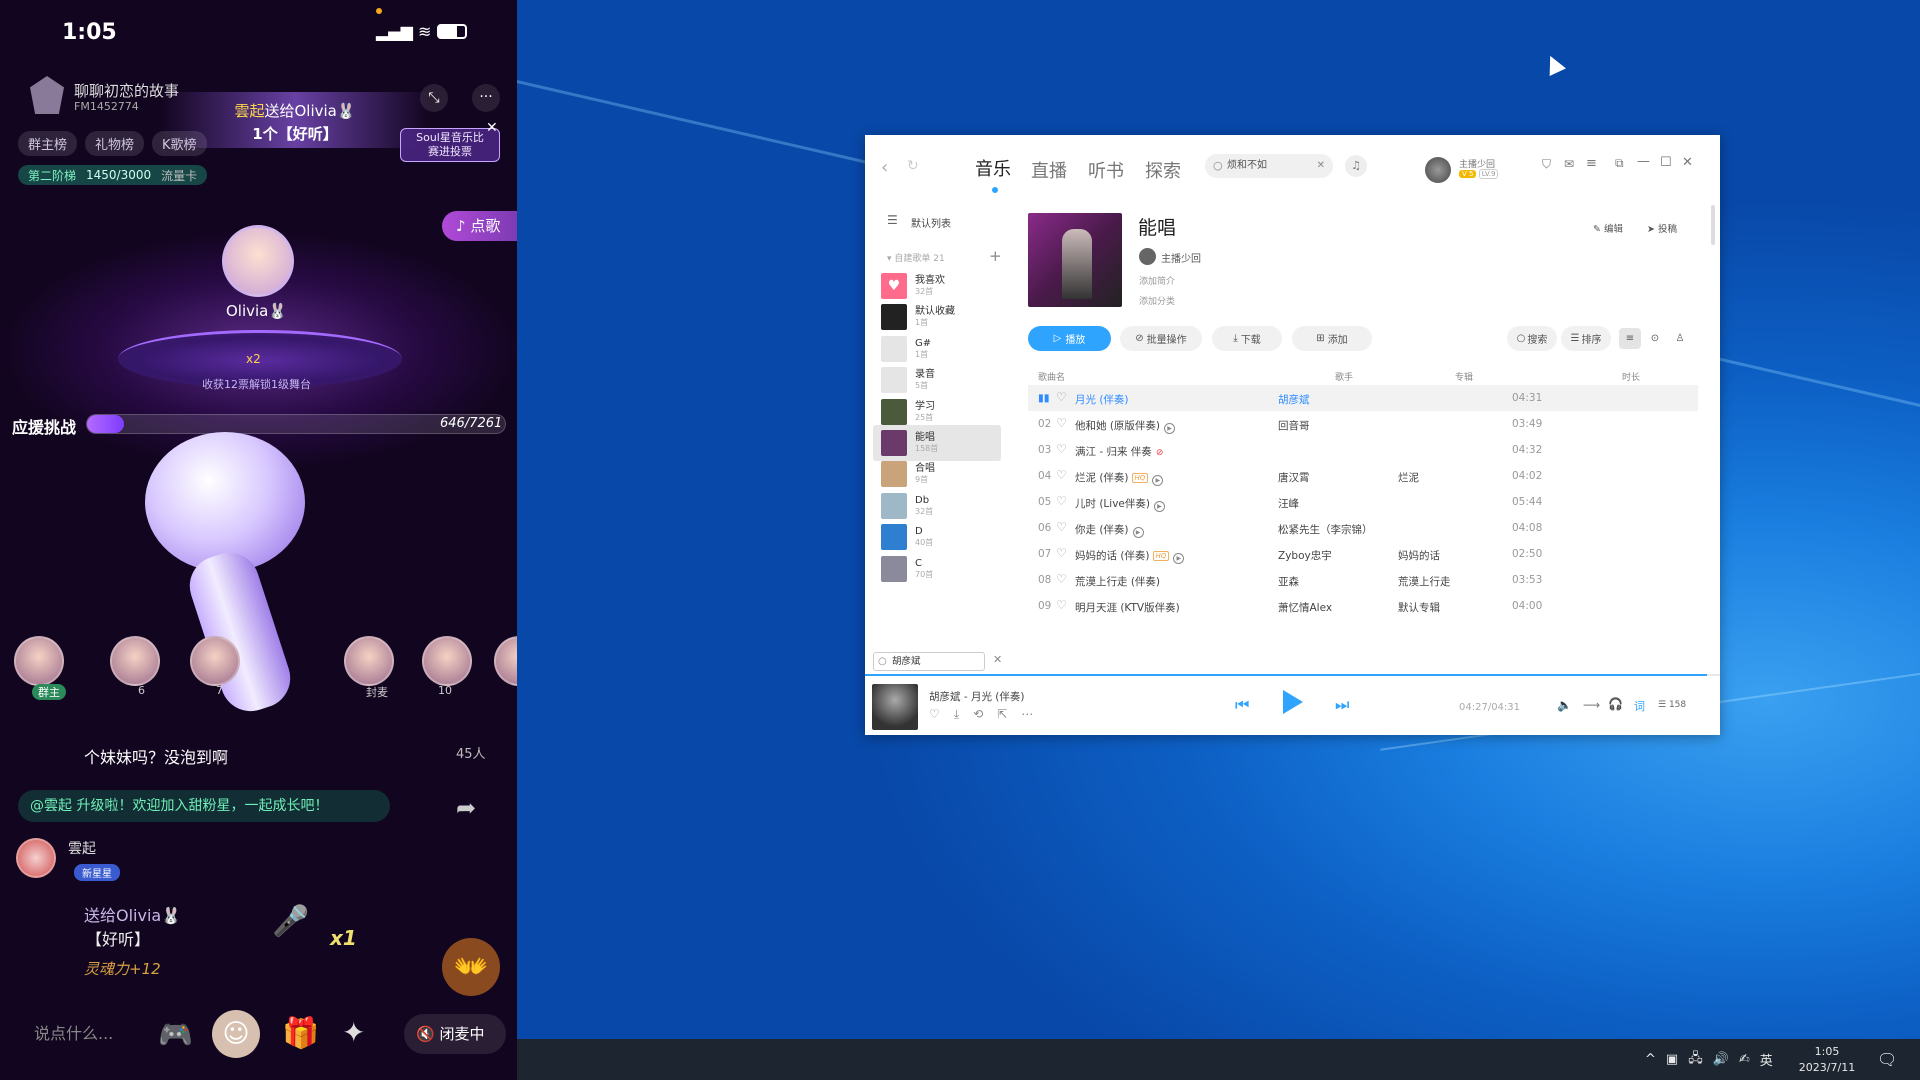 This screenshot has width=1920, height=1080. I want to click on sidebar-search-input: ○ 胡彦斌, so click(929, 661).